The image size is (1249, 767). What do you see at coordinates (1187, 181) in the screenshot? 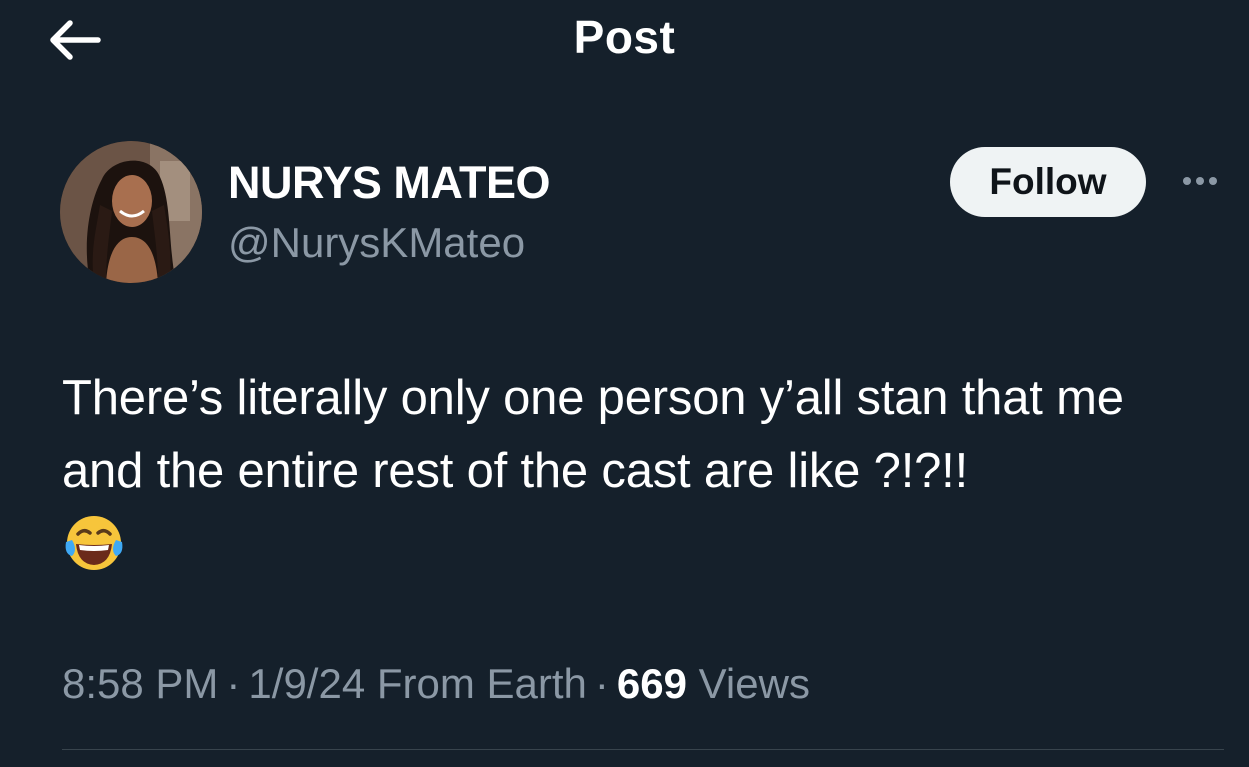
I see `more-options-icon` at bounding box center [1187, 181].